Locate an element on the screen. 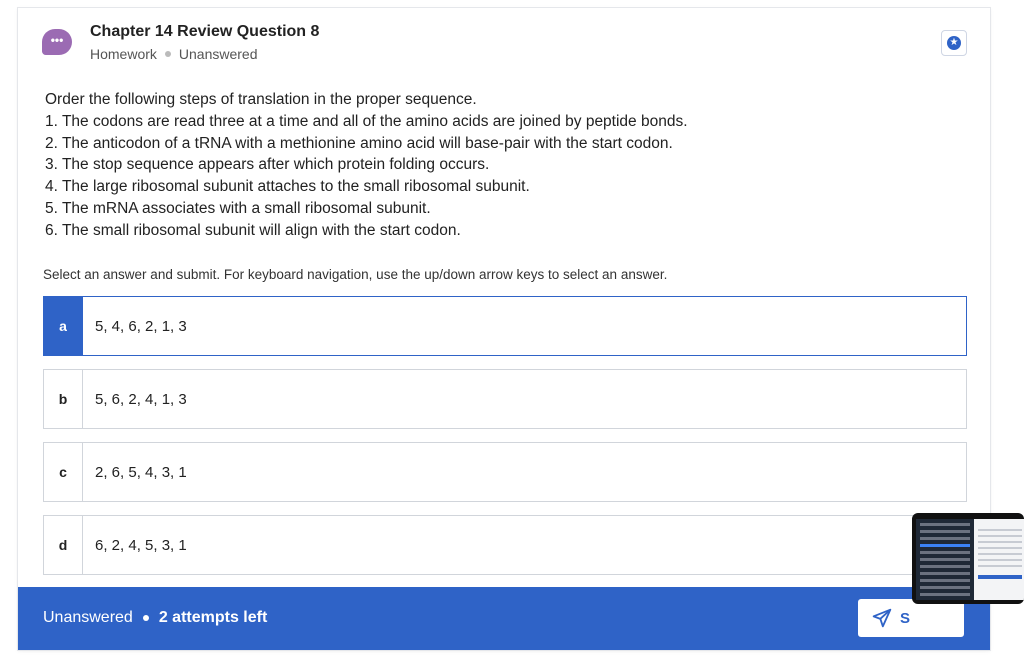  status-label: Unanswered is located at coordinates (218, 54).